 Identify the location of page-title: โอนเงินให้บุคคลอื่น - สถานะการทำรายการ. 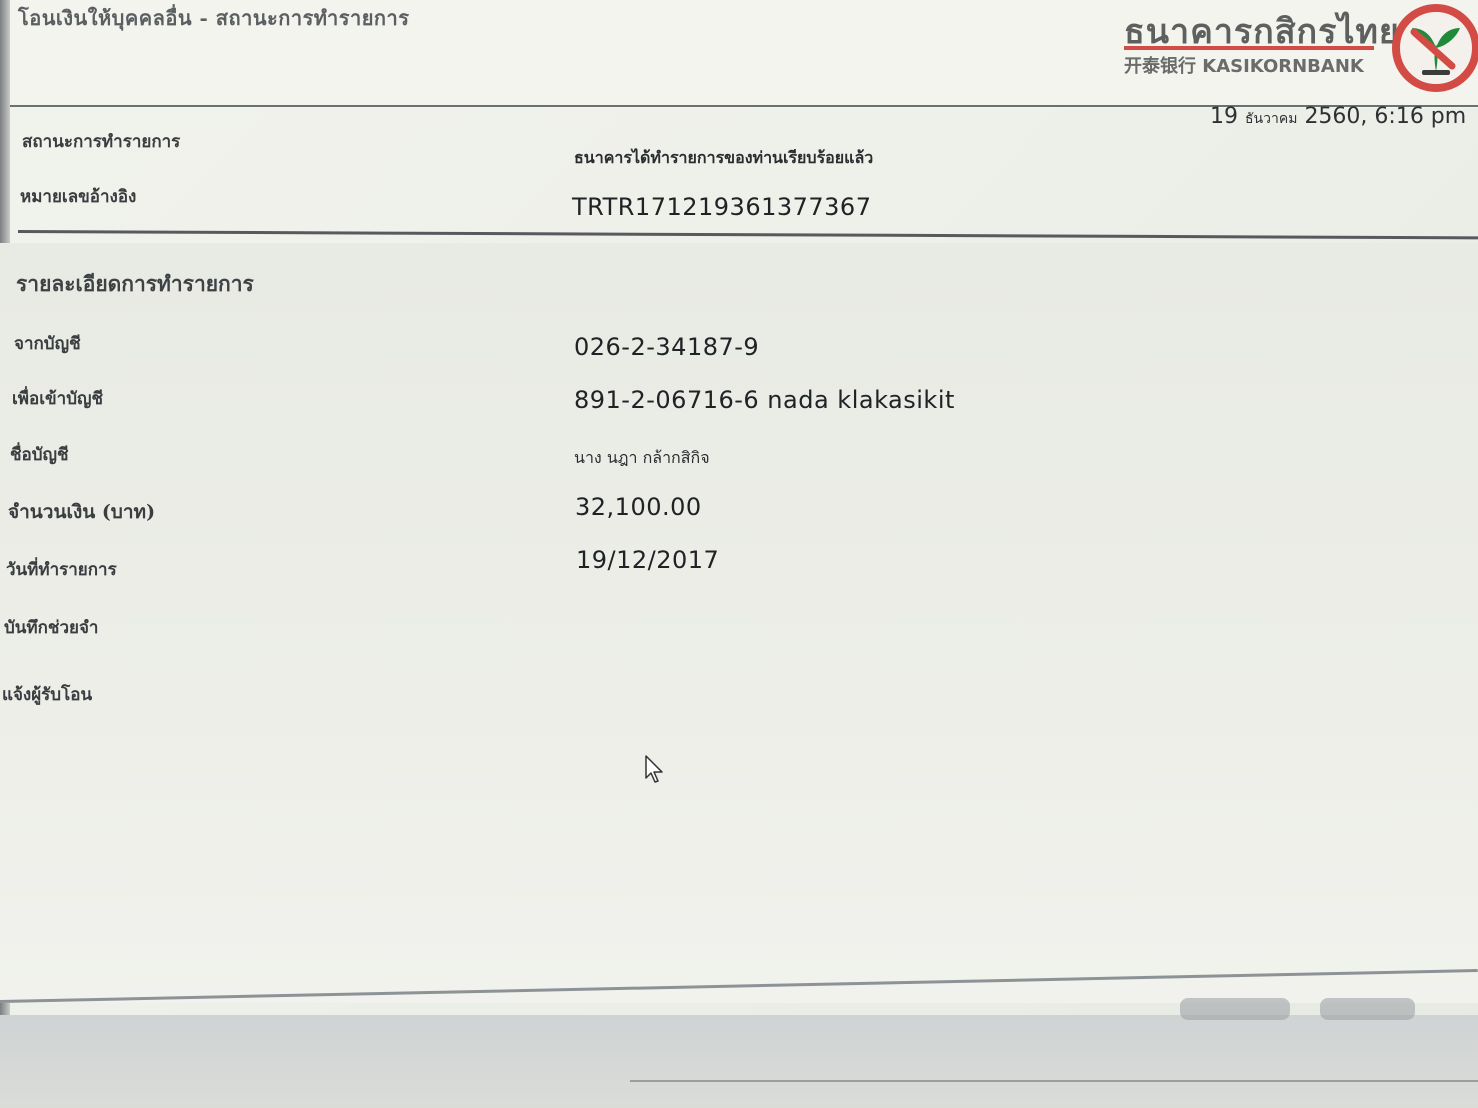
(214, 18).